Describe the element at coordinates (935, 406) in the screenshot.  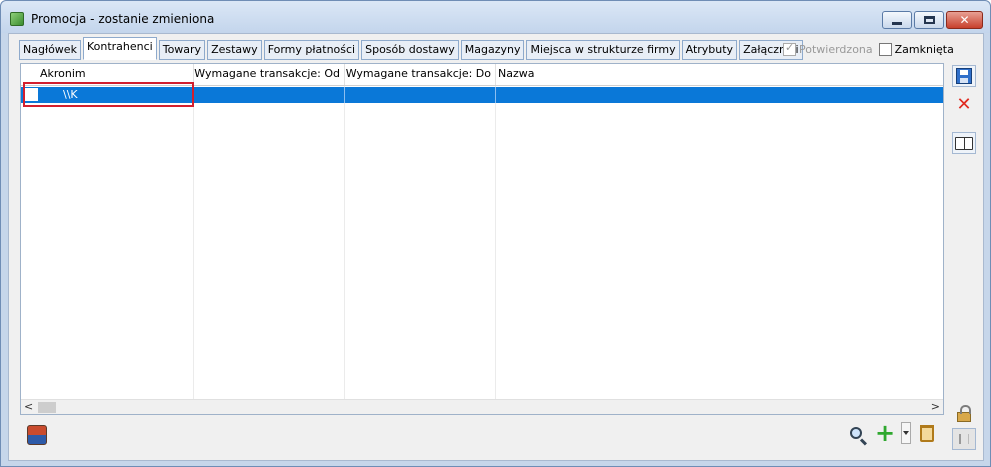
I see `scroll-right-button: >` at that location.